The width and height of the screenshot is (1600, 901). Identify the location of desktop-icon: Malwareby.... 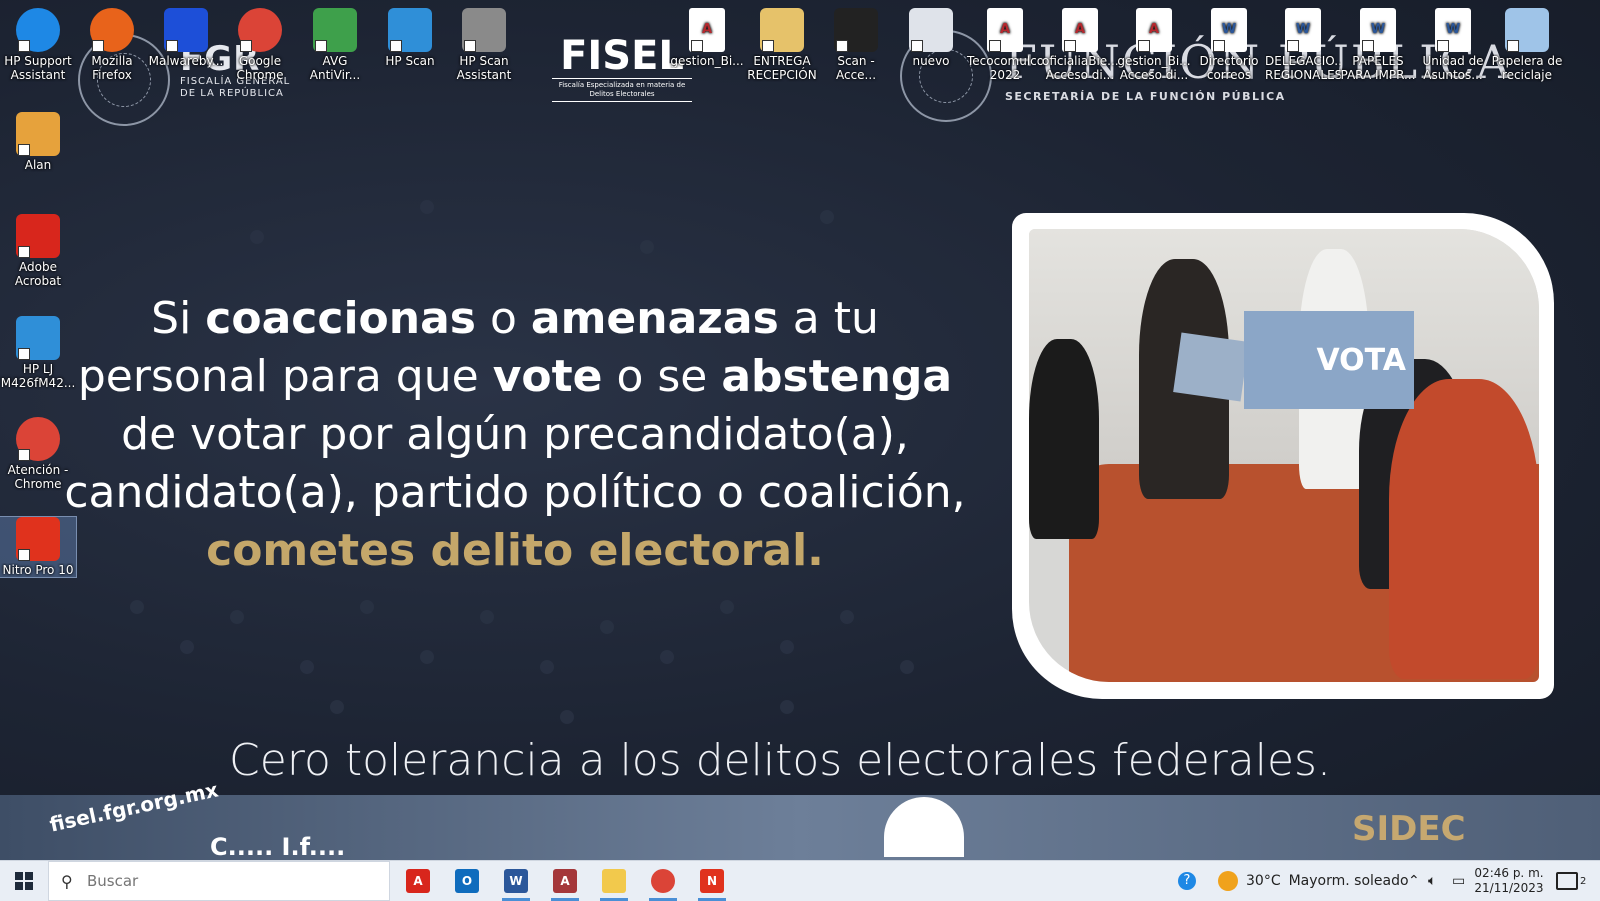
(186, 38).